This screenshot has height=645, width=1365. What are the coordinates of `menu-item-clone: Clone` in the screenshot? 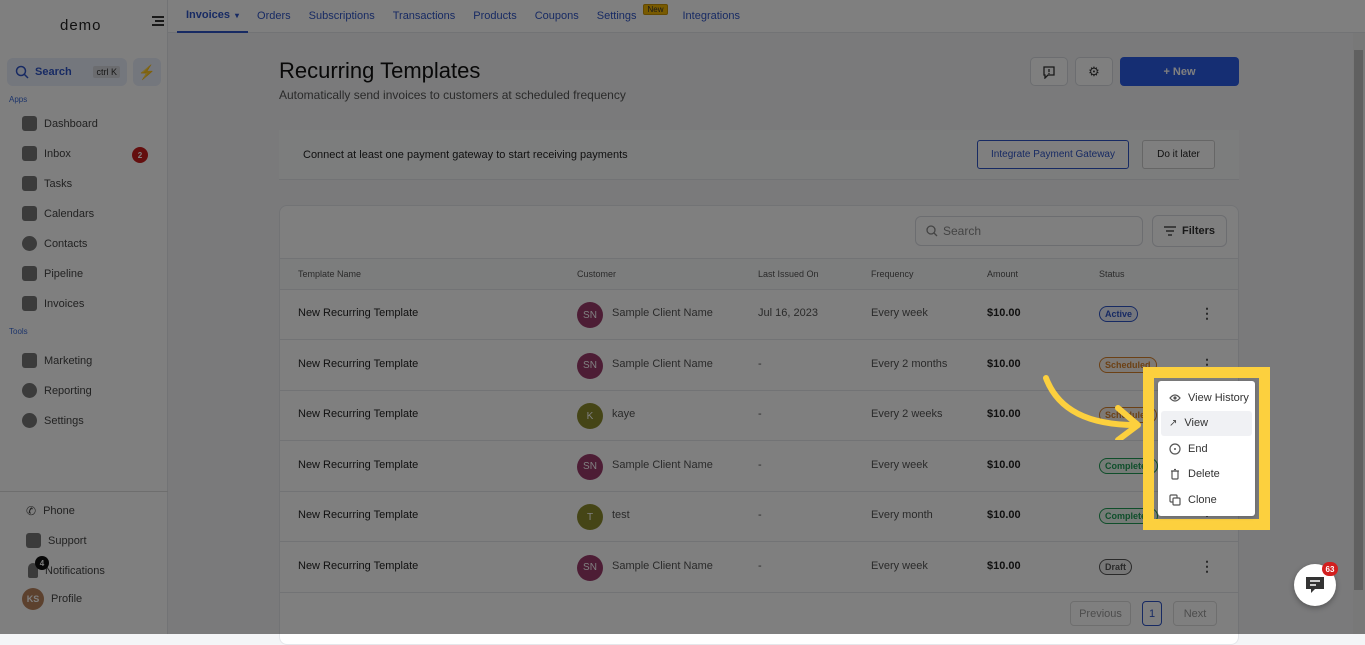 It's located at (1206, 500).